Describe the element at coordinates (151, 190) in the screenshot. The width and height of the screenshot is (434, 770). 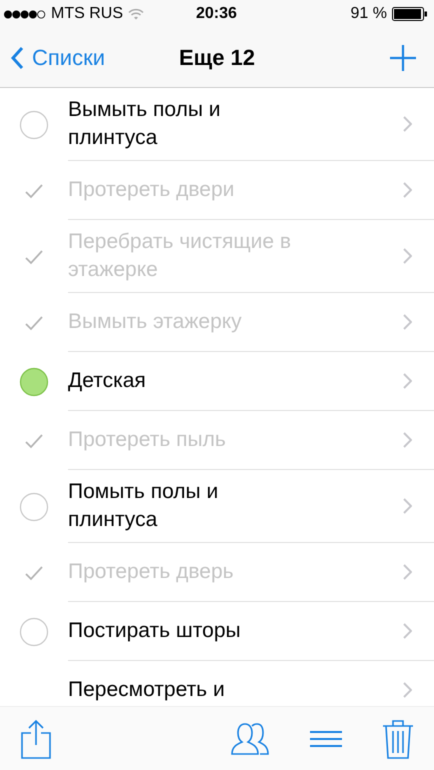
I see `item-title: Протереть двери` at that location.